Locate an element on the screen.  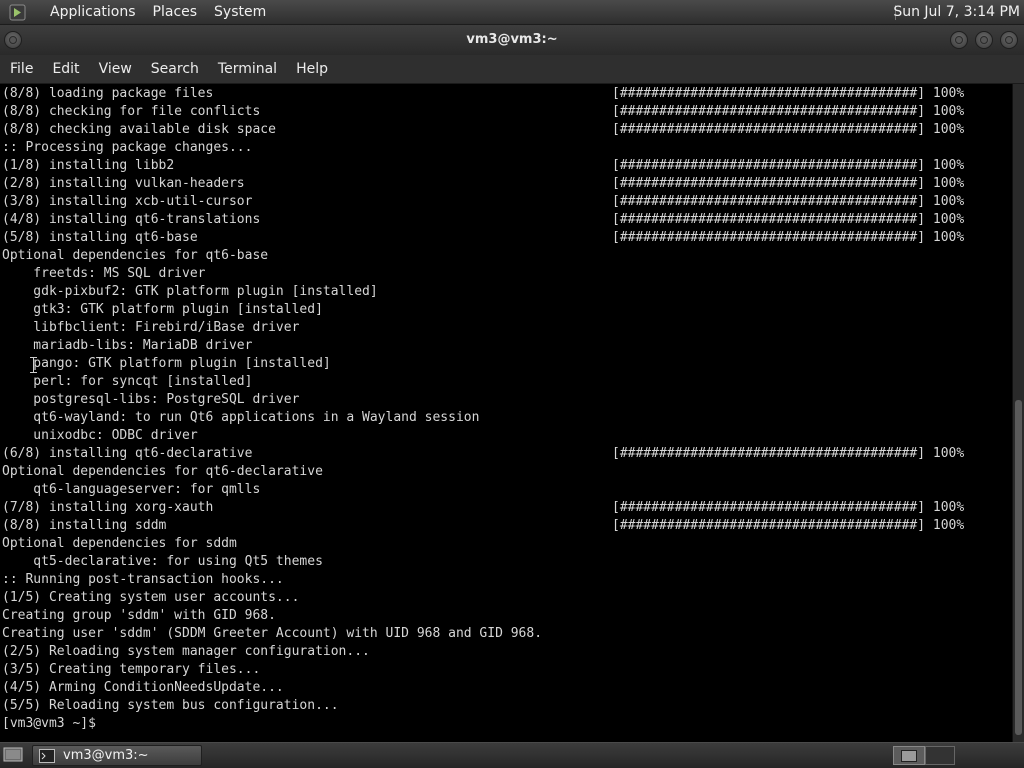
taskbar-terminal-label: vm3@vm3:~ is located at coordinates (106, 755).